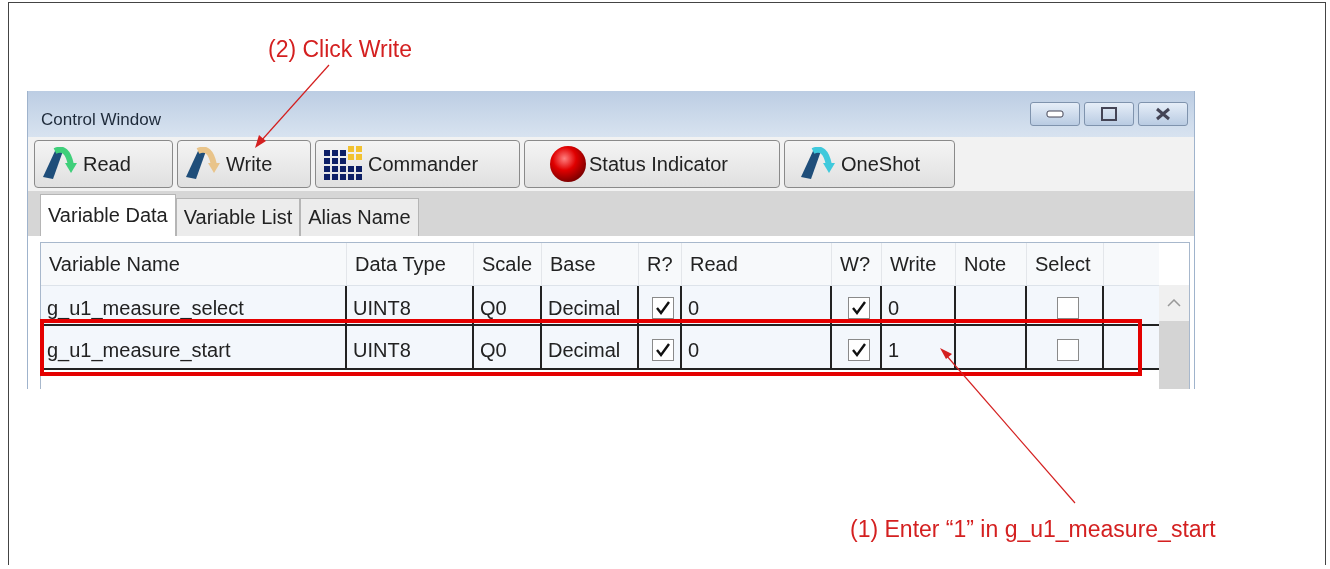 The image size is (1330, 569). Describe the element at coordinates (194, 347) in the screenshot. I see `table-cell: g_u1_measure_start` at that location.